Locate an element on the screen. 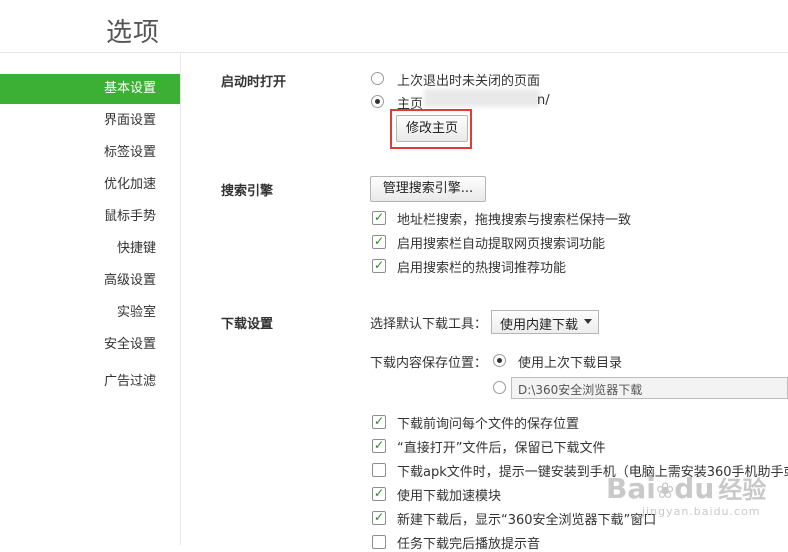  sidebar-item-adblock: 广告过滤 is located at coordinates (90, 382).